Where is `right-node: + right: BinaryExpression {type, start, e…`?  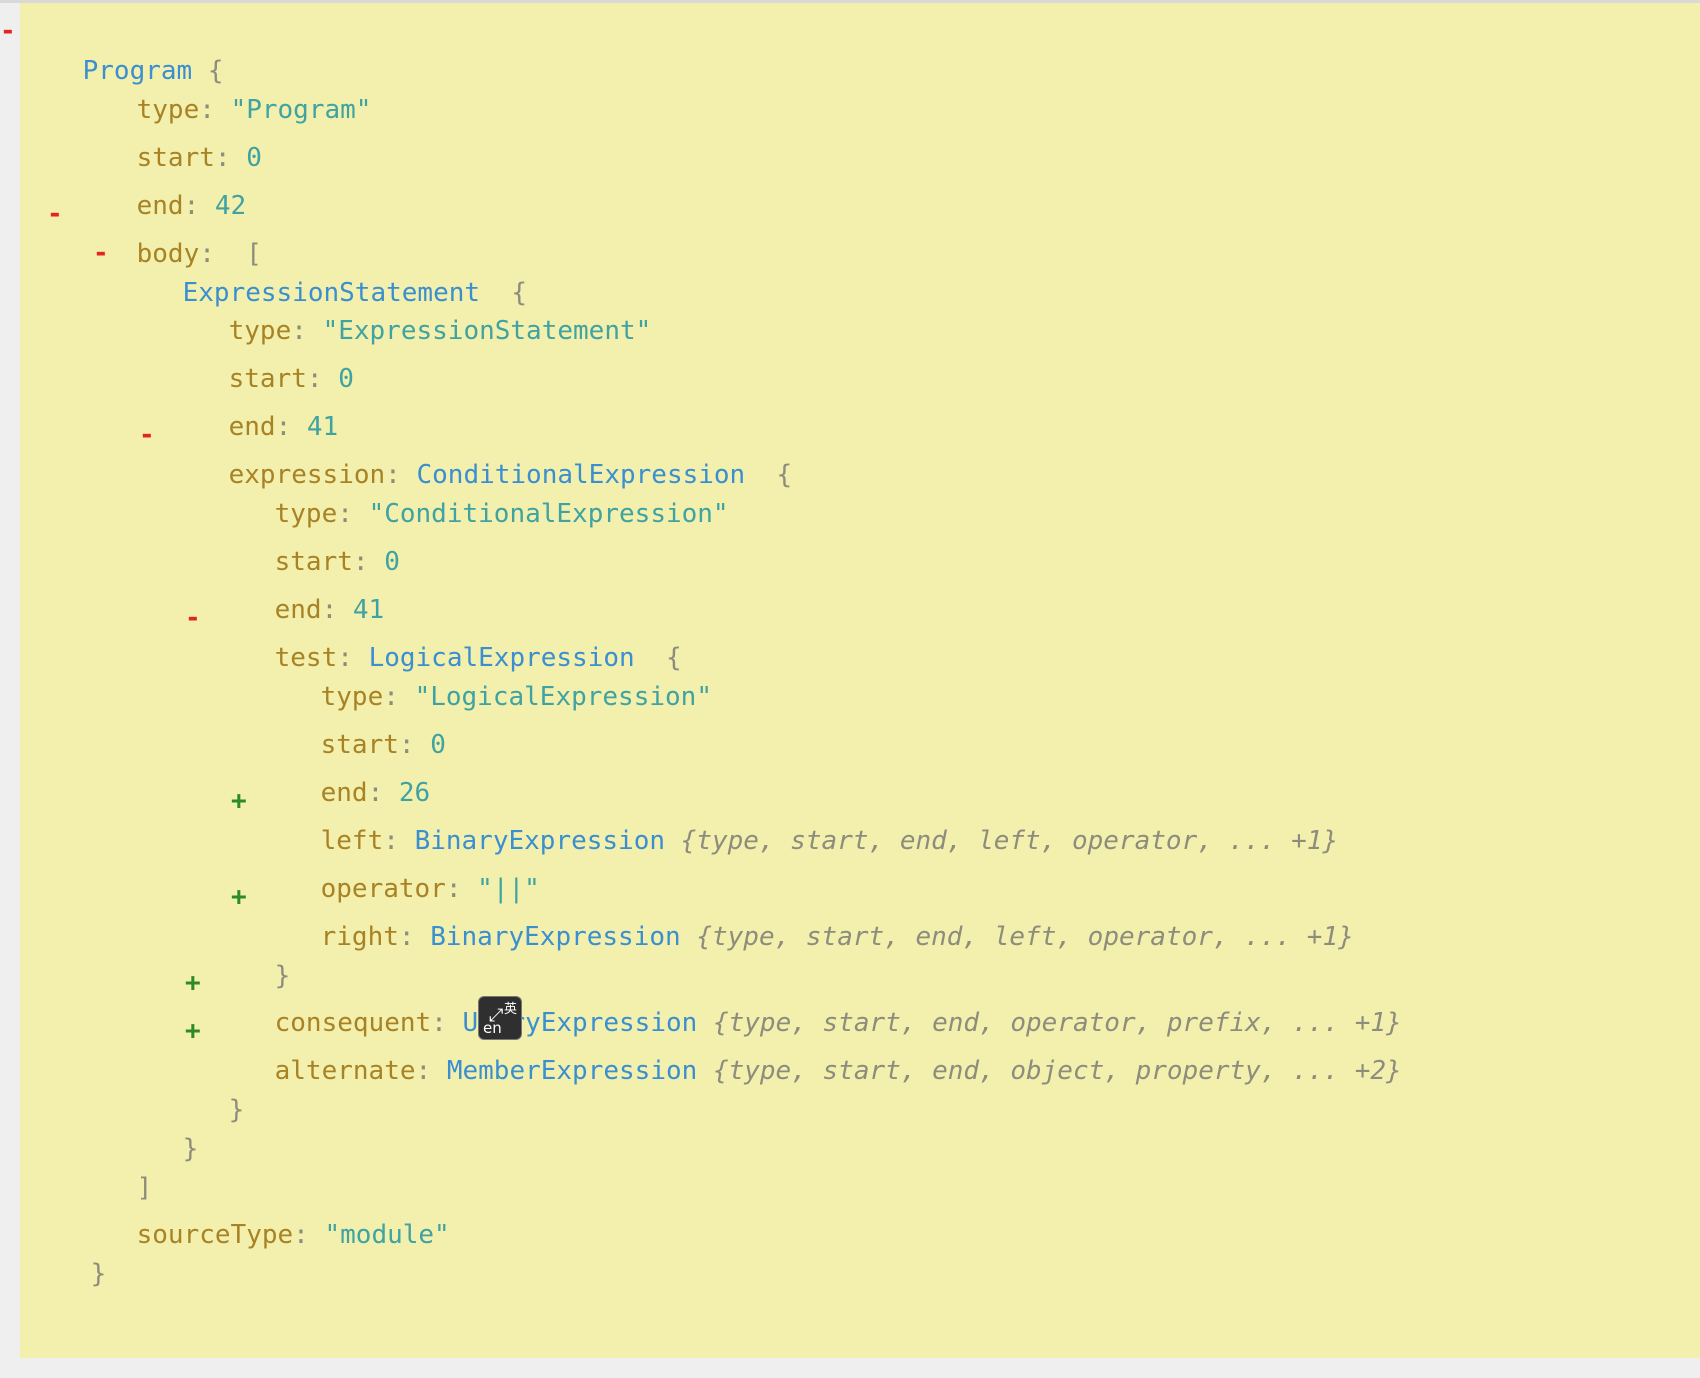 right-node: + right: BinaryExpression {type, start, e… is located at coordinates (792, 914).